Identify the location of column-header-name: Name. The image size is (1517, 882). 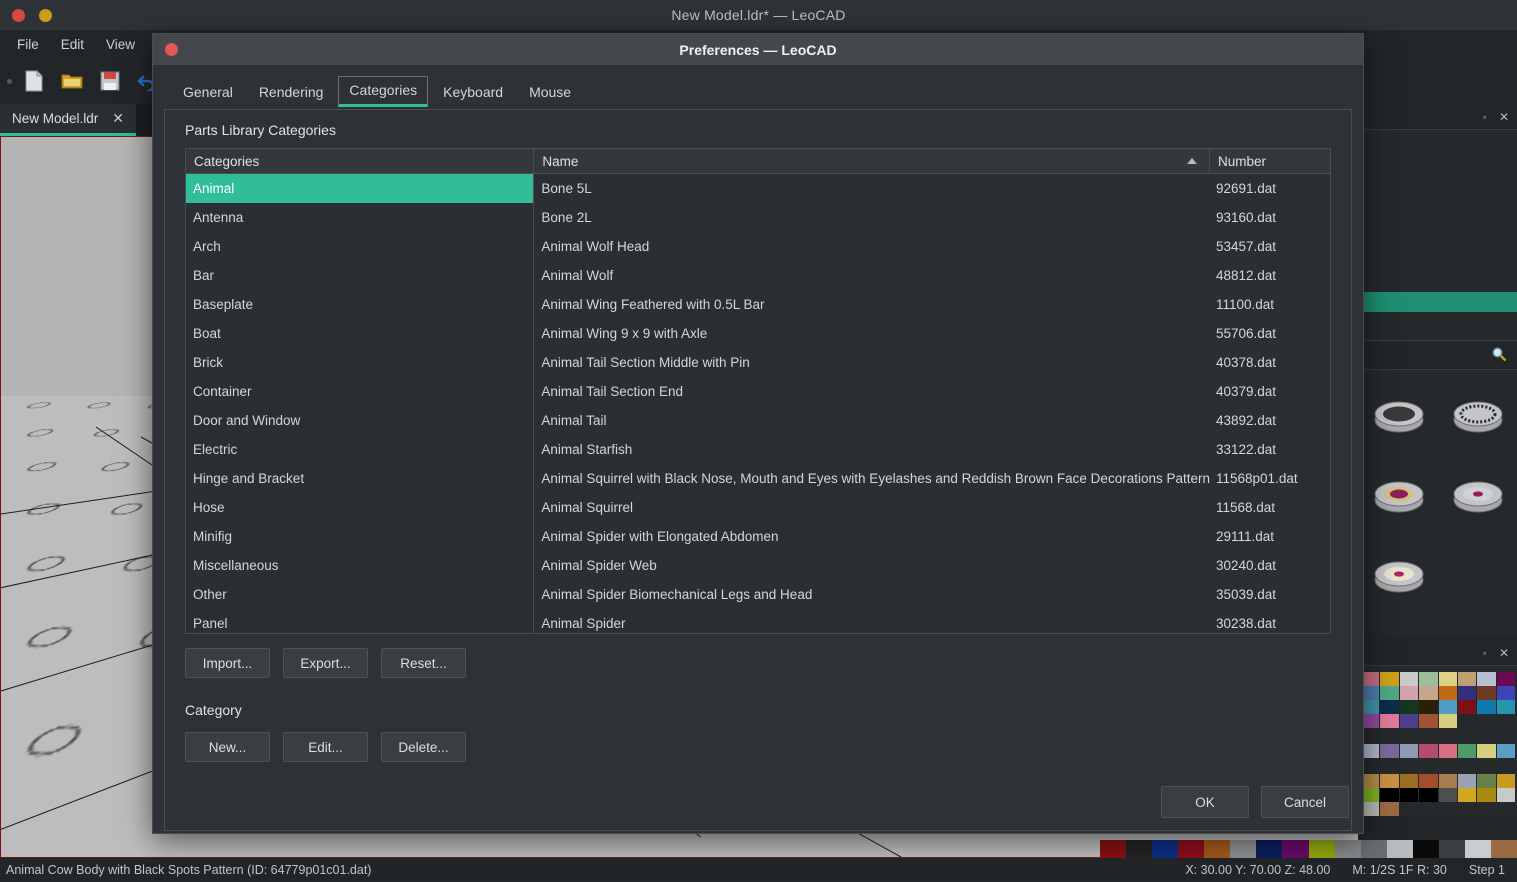
(872, 161).